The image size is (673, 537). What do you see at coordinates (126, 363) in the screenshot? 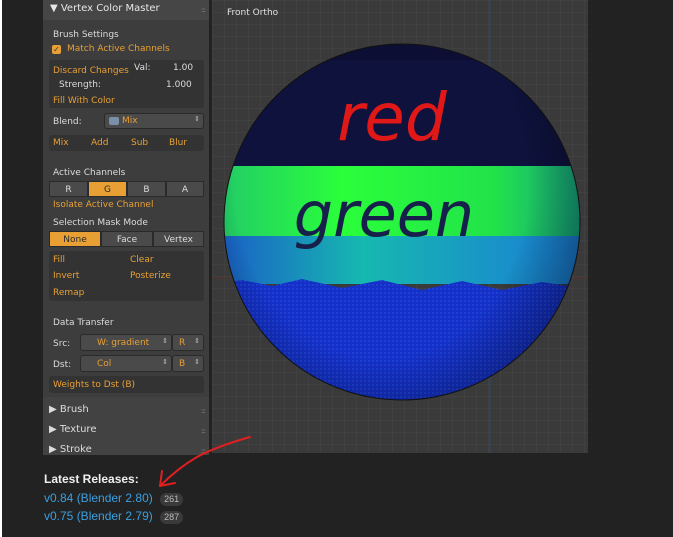
I see `dst-select: Col ⇕` at bounding box center [126, 363].